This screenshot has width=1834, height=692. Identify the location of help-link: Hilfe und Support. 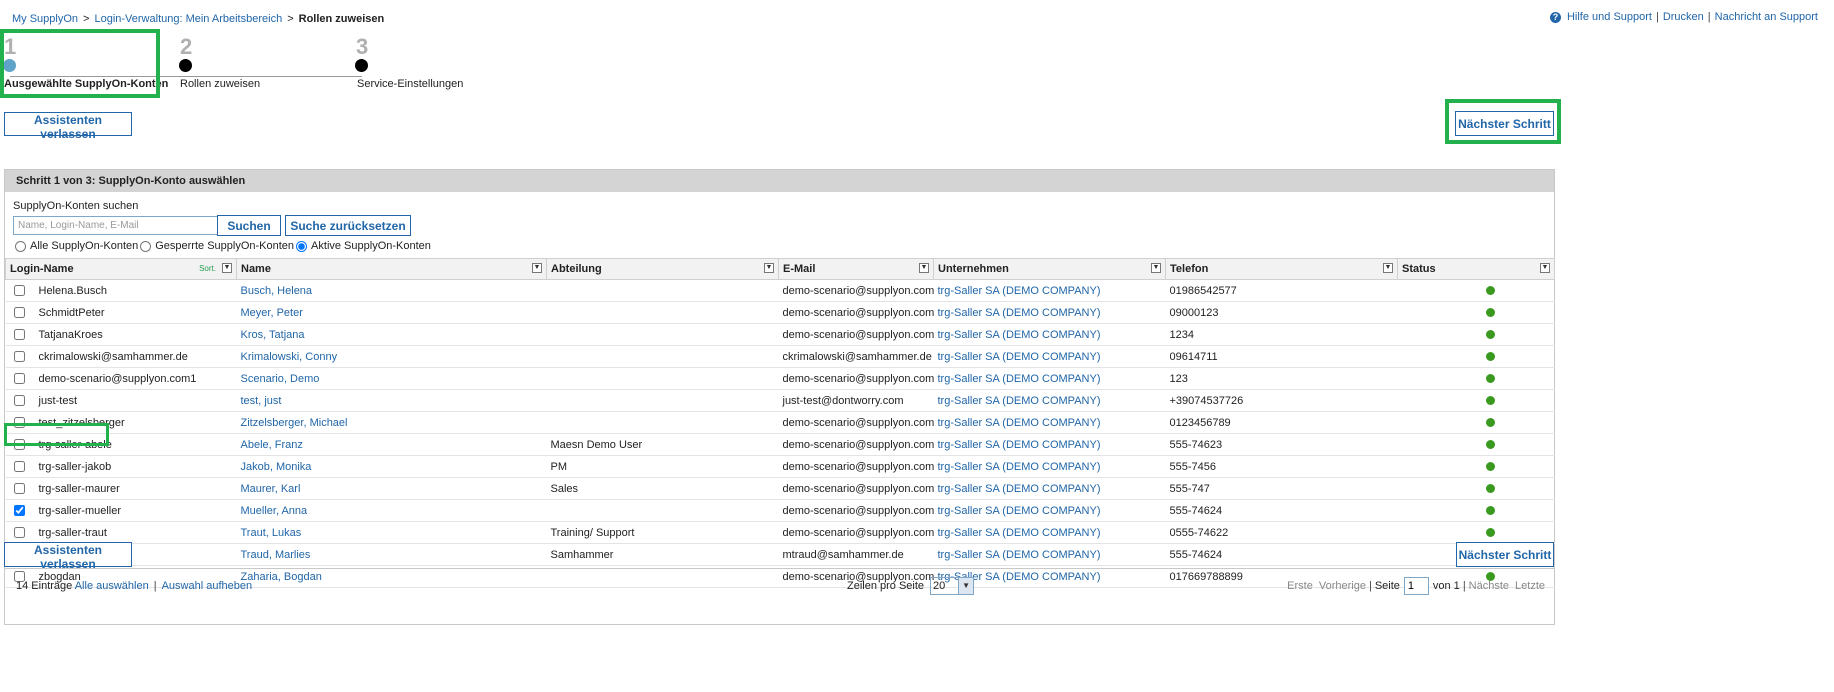
(1609, 17).